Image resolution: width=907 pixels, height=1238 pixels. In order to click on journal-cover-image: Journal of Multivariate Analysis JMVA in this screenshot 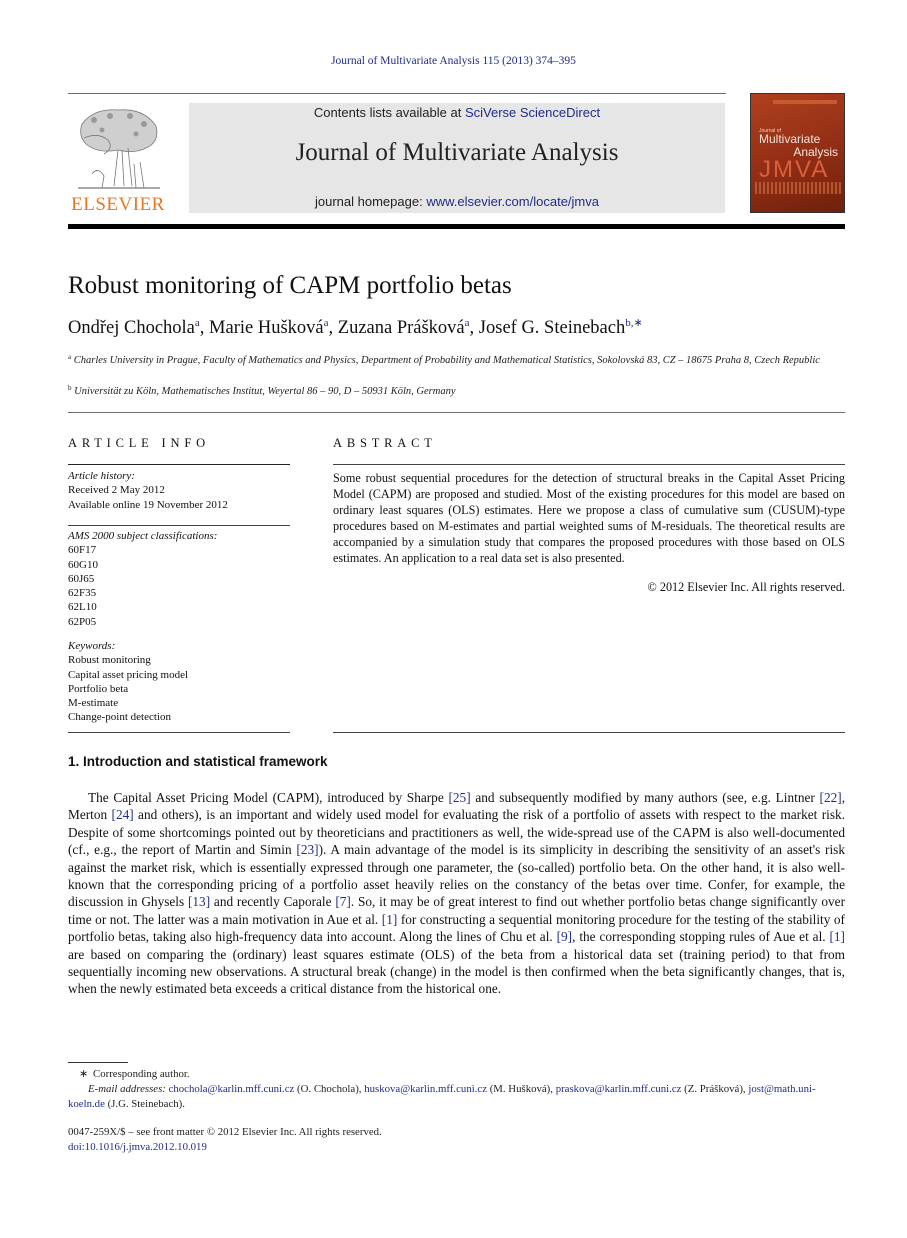, I will do `click(797, 153)`.